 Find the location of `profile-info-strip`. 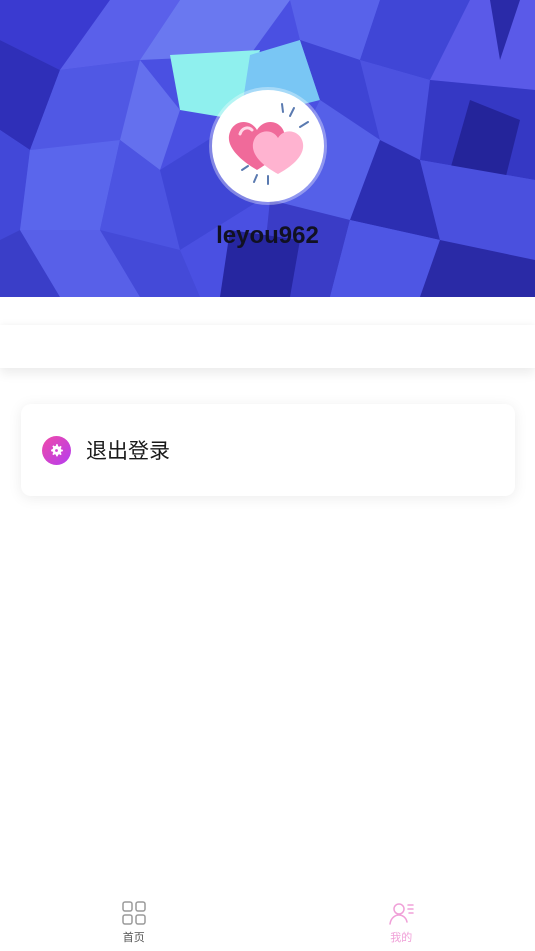

profile-info-strip is located at coordinates (267, 346).